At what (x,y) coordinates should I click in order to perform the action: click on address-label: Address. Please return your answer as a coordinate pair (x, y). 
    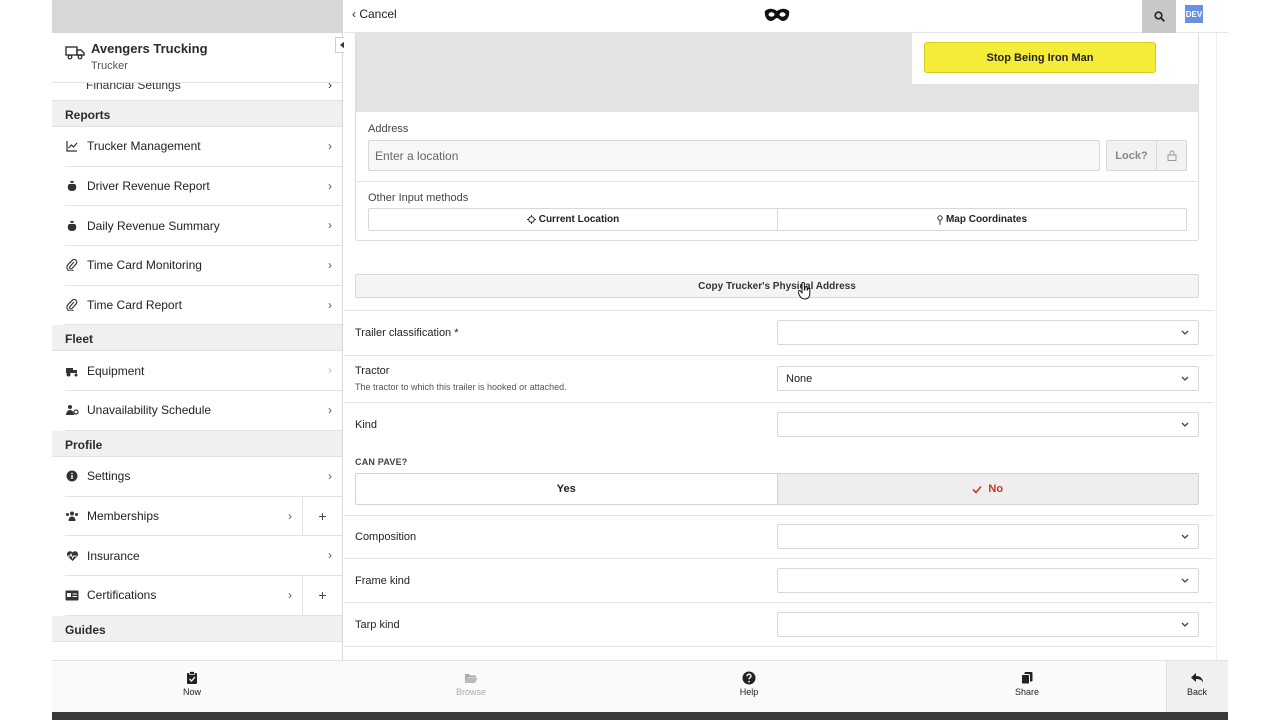
    Looking at the image, I should click on (388, 129).